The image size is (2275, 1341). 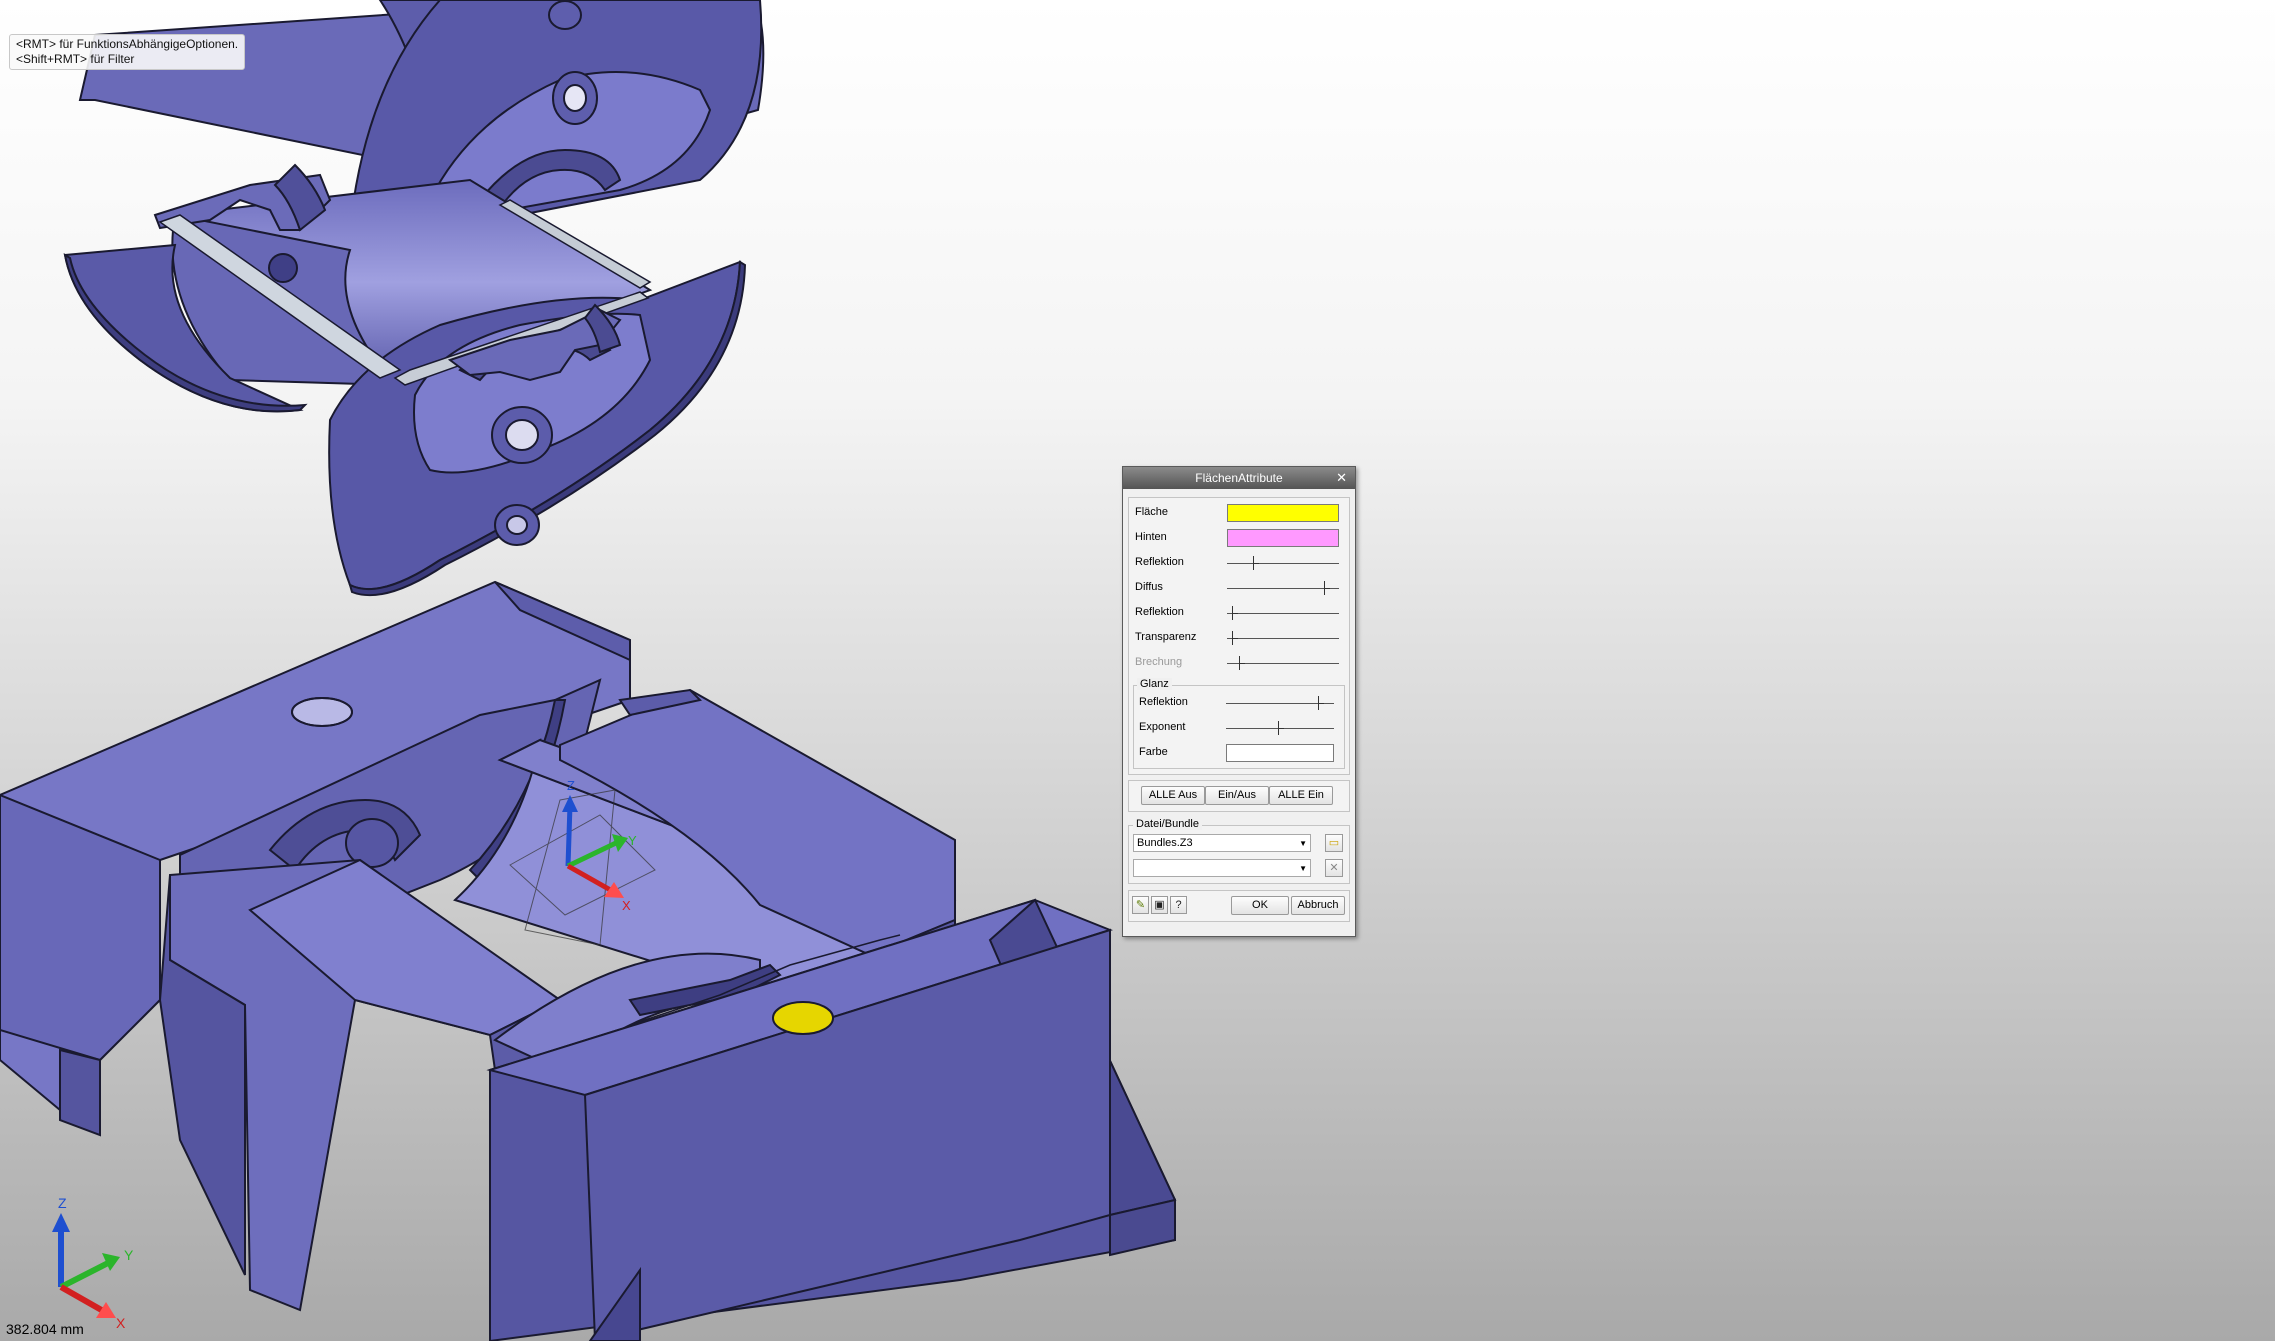 I want to click on brechung-slider, so click(x=1283, y=663).